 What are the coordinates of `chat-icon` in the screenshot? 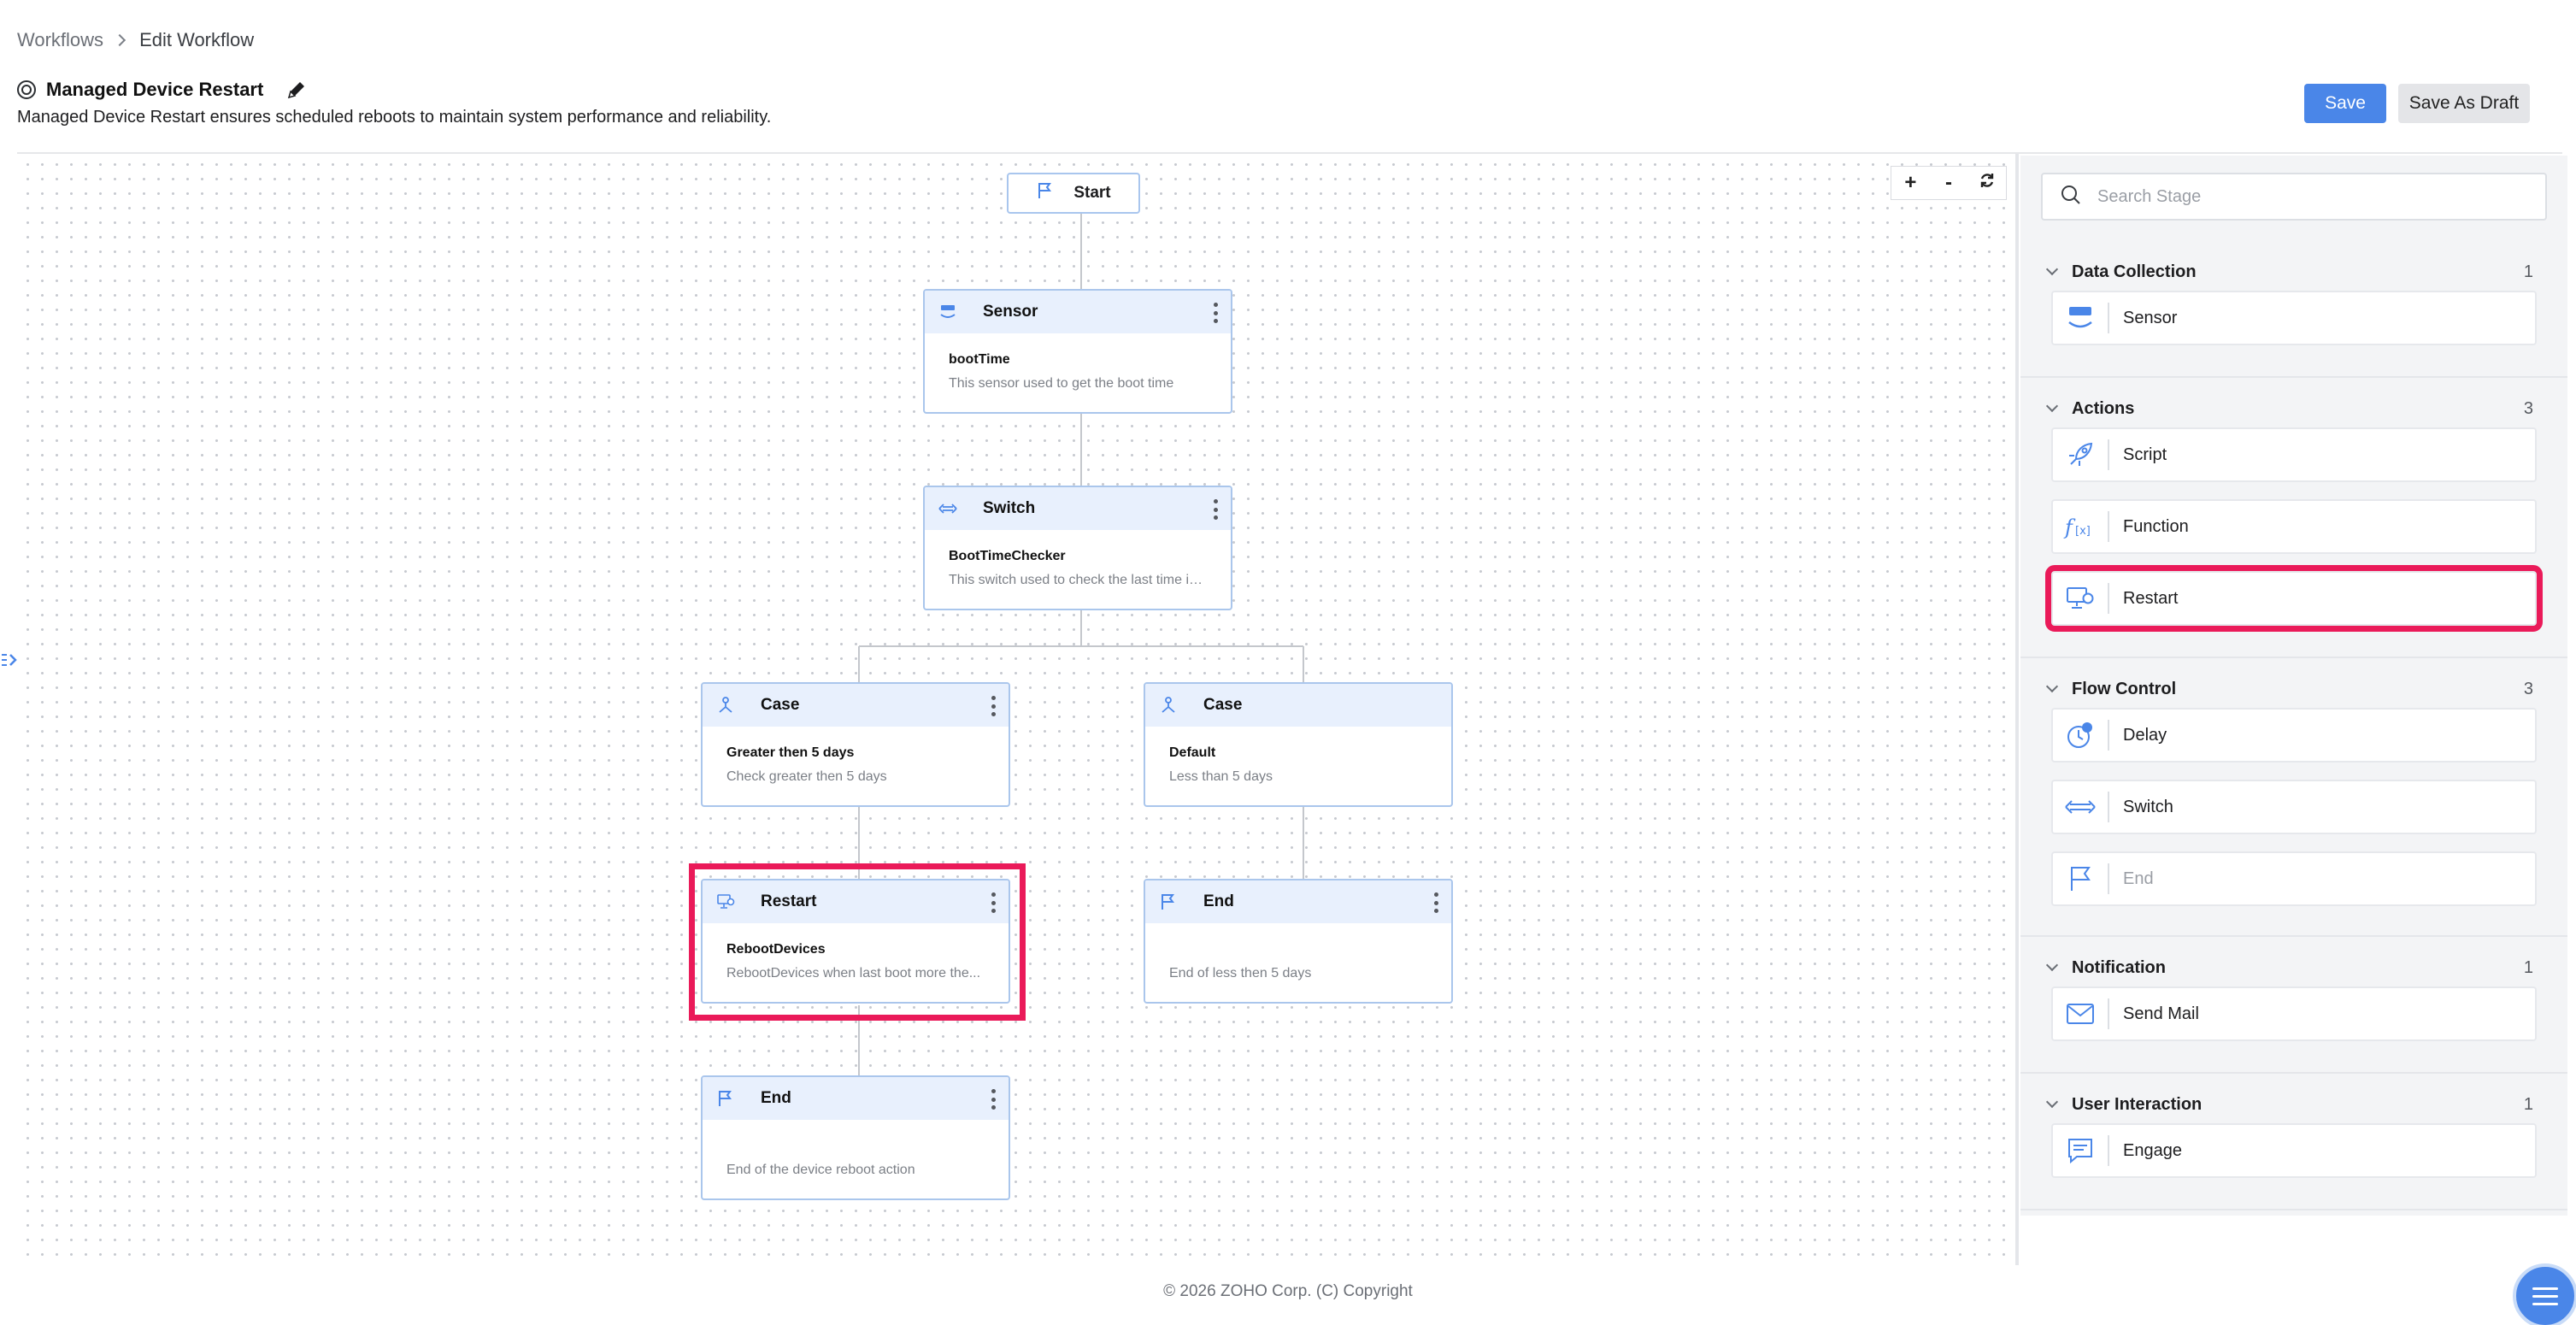 It's located at (2080, 1150).